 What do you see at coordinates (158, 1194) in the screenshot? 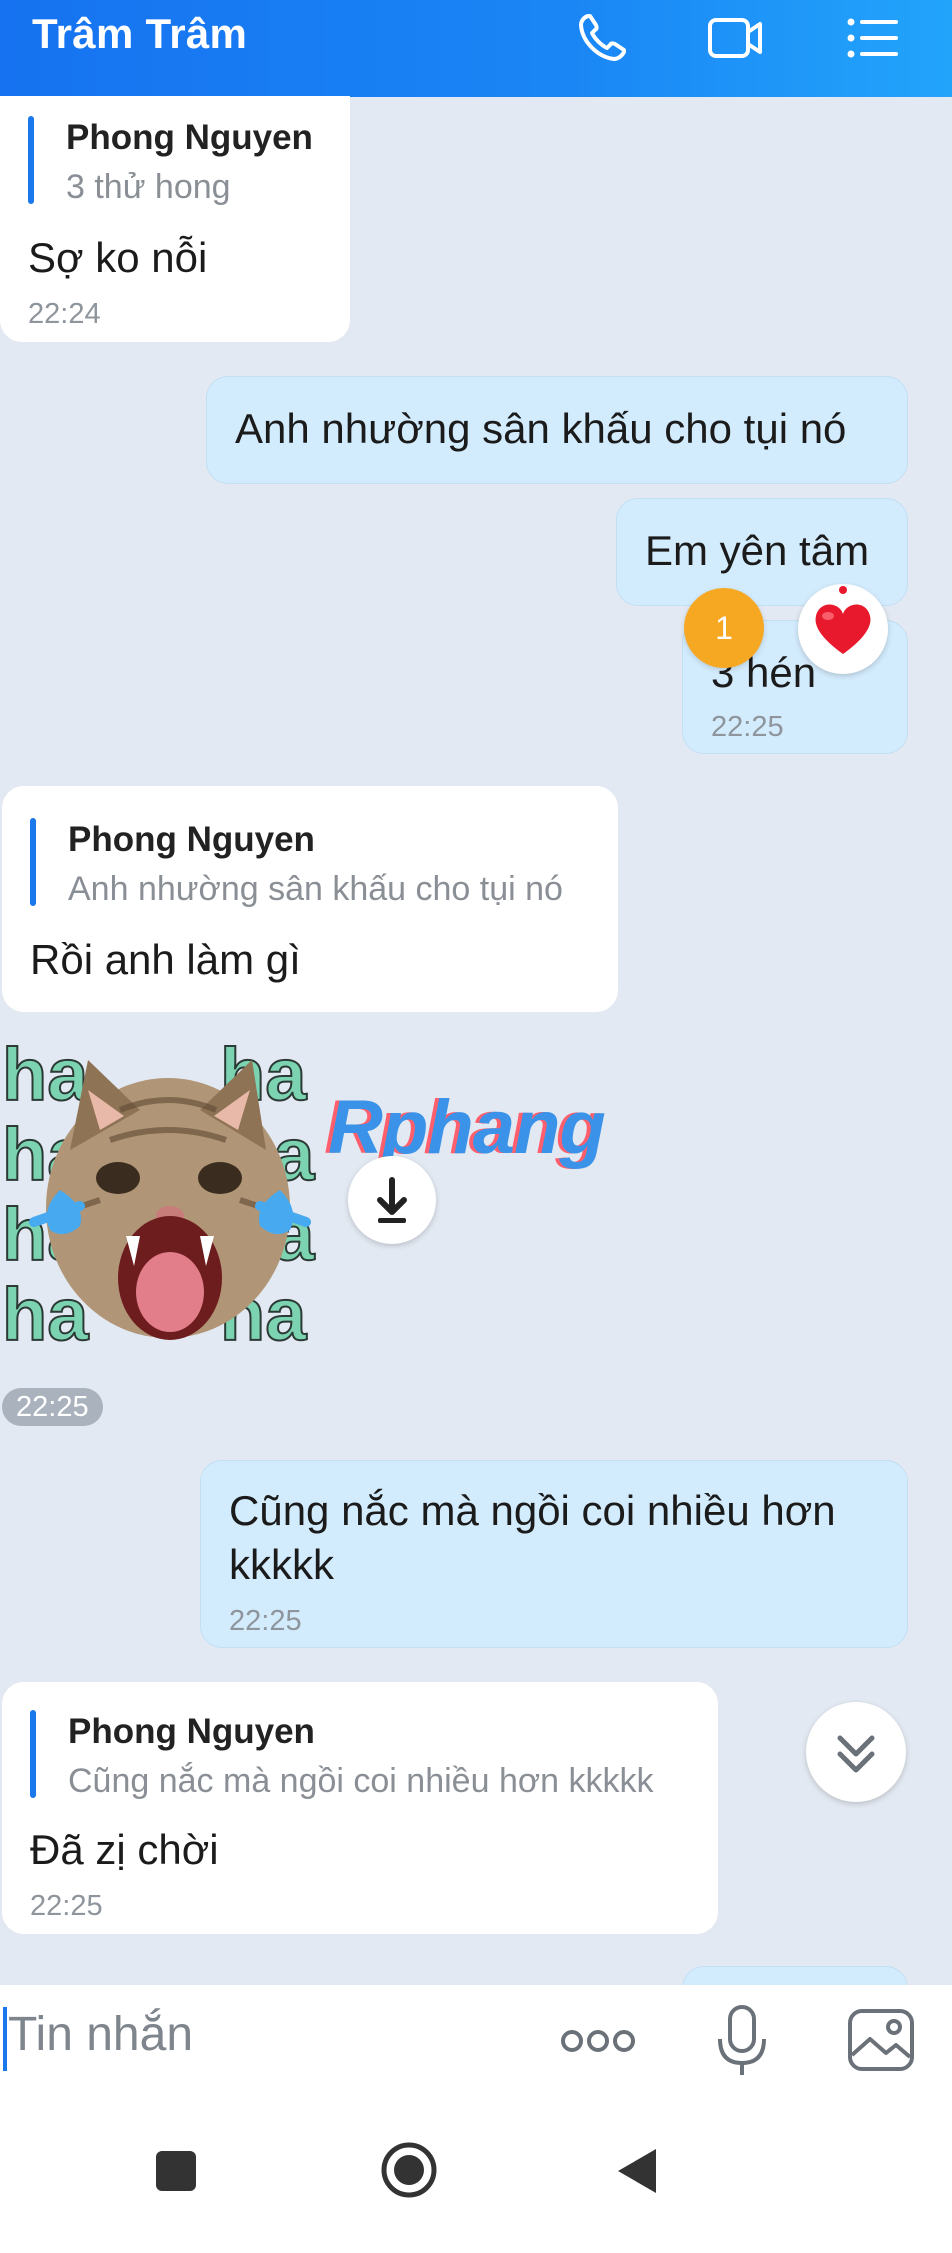
I see `laughing-cat-sticker: haha haha haha haha` at bounding box center [158, 1194].